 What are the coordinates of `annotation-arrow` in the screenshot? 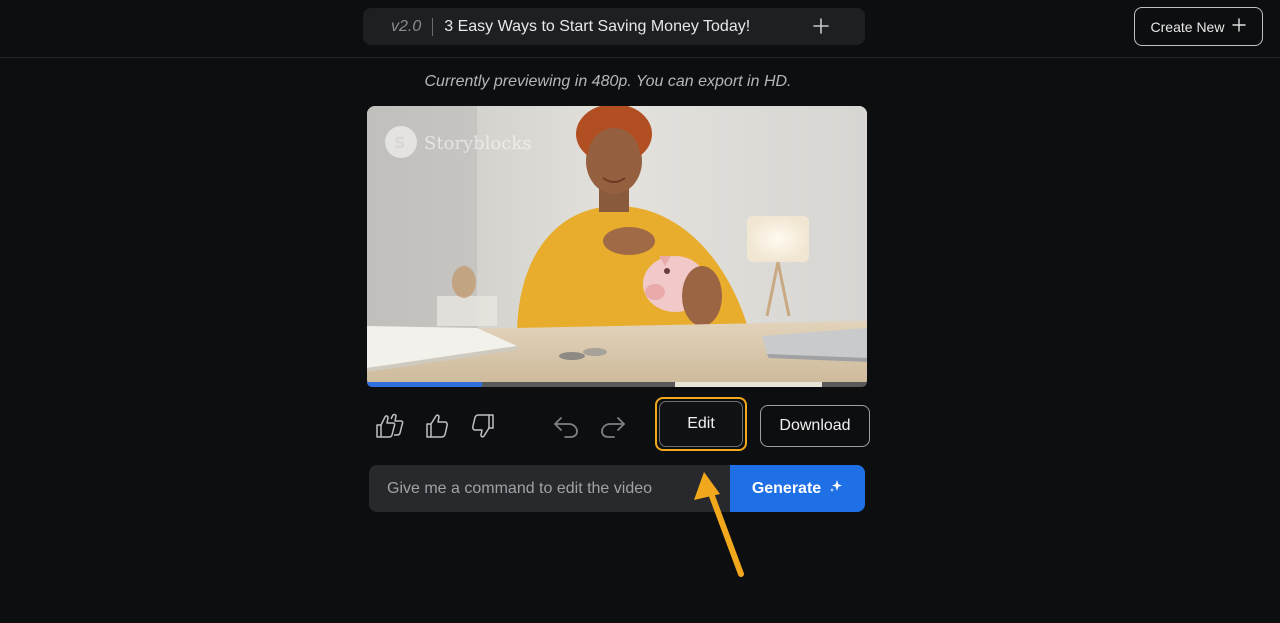 It's located at (719, 524).